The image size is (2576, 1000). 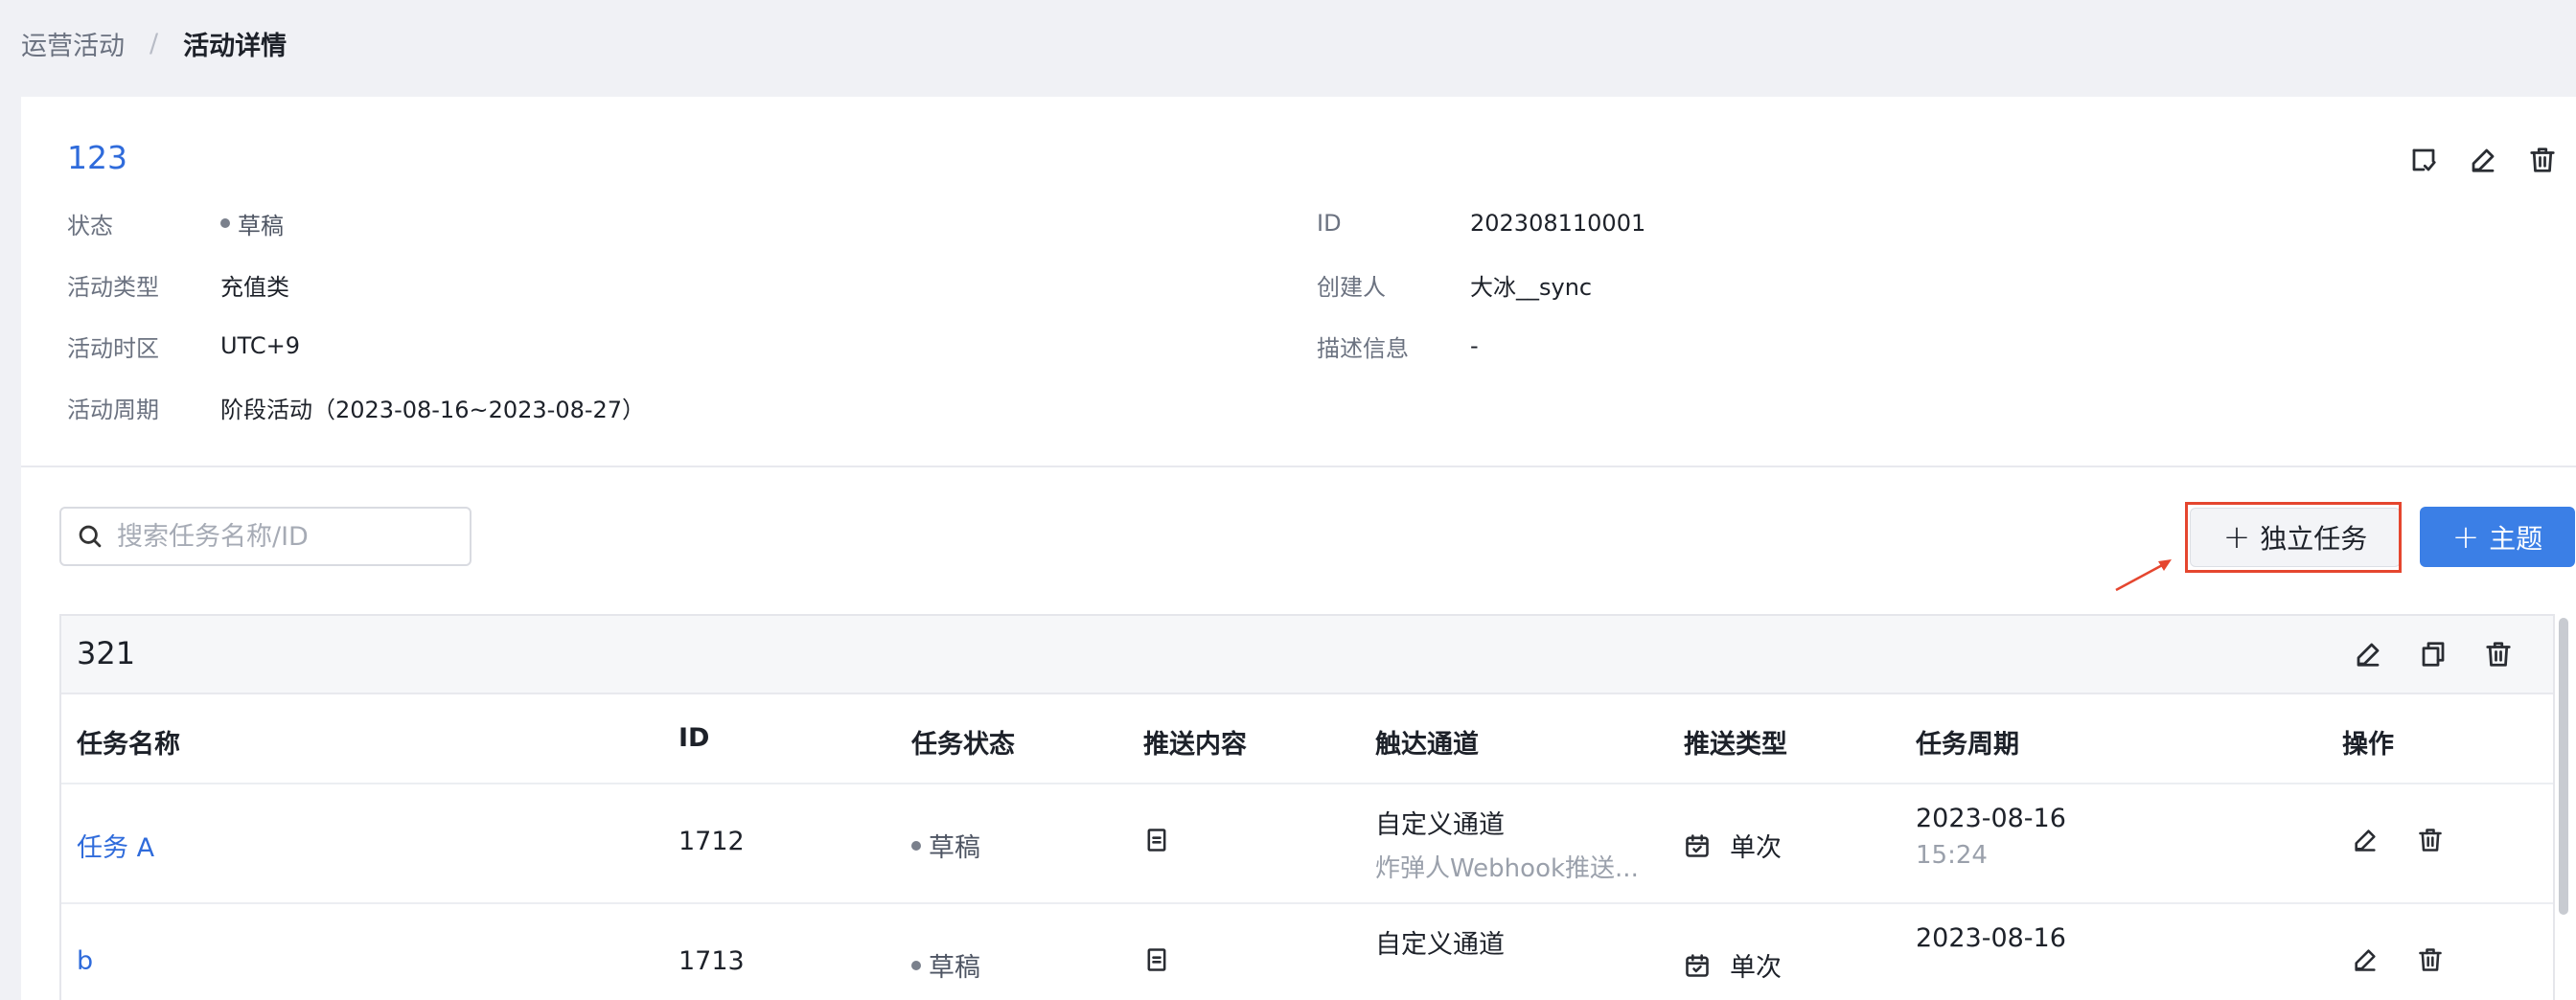 What do you see at coordinates (1952, 855) in the screenshot?
I see `period-time: 15:24` at bounding box center [1952, 855].